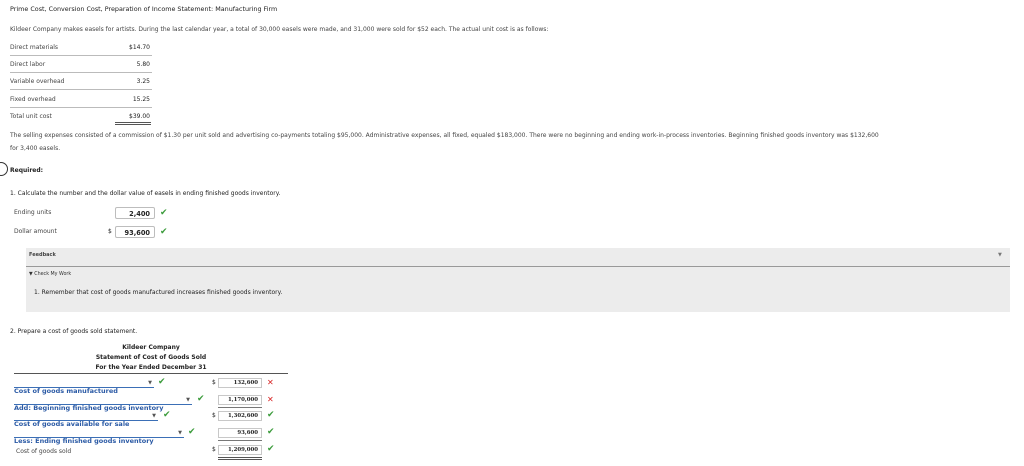 This screenshot has height=466, width=1024. What do you see at coordinates (72, 424) in the screenshot?
I see `select-label: Cost of goods available for sale` at bounding box center [72, 424].